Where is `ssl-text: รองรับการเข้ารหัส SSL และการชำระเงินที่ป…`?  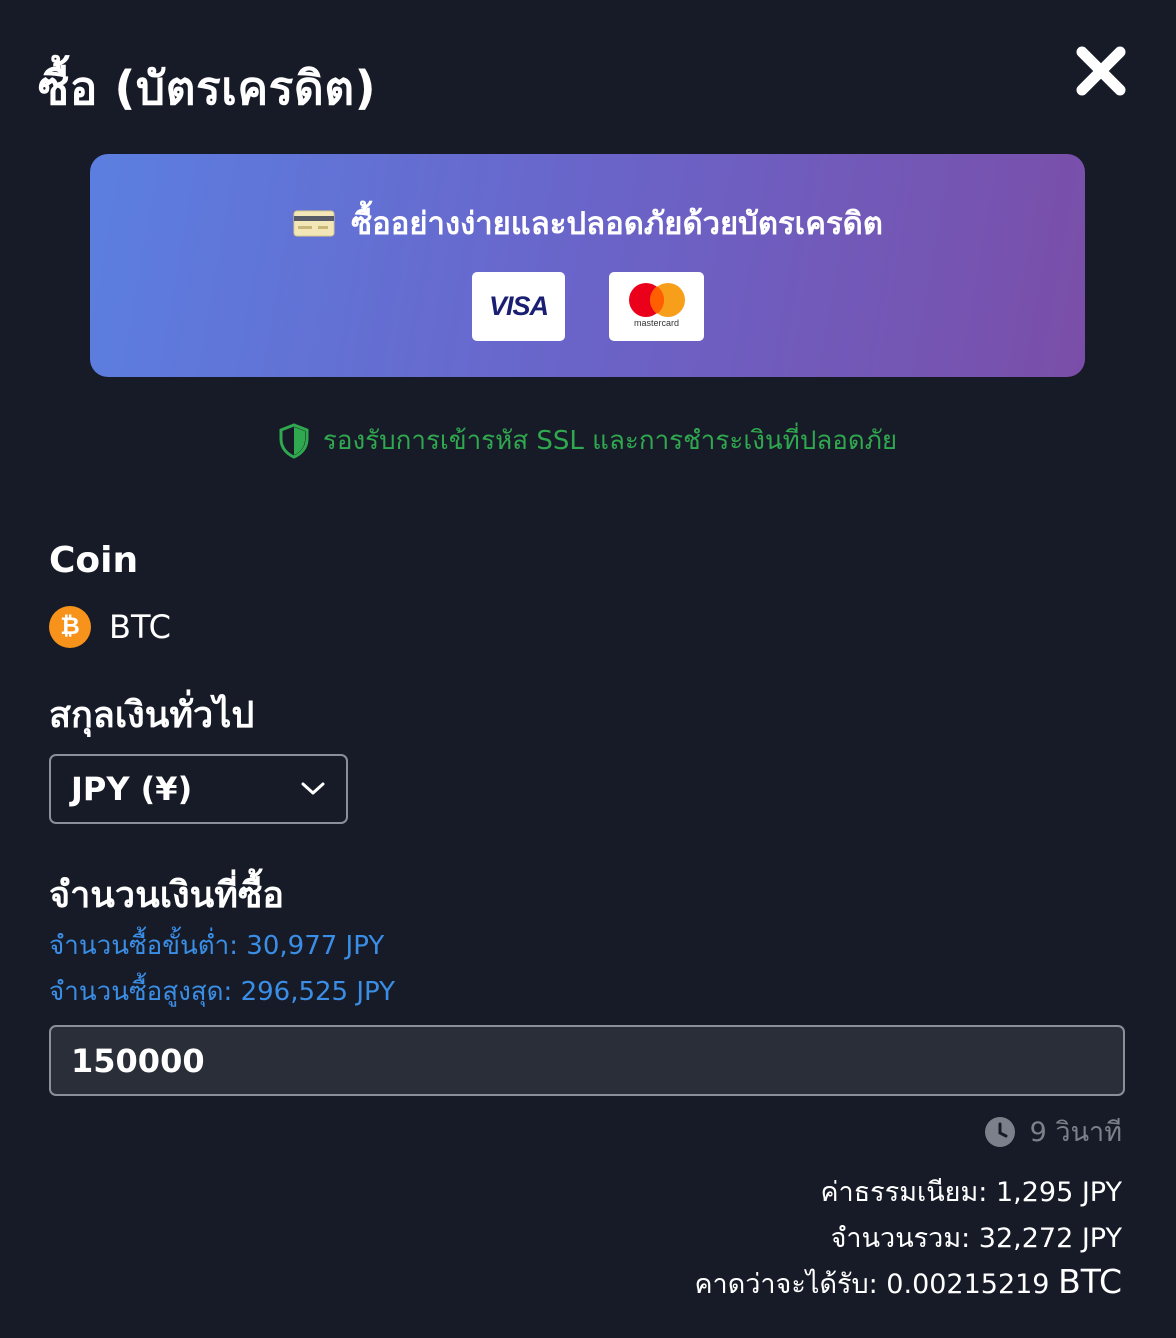 ssl-text: รองรับการเข้ารหัส SSL และการชำระเงินที่ป… is located at coordinates (610, 441).